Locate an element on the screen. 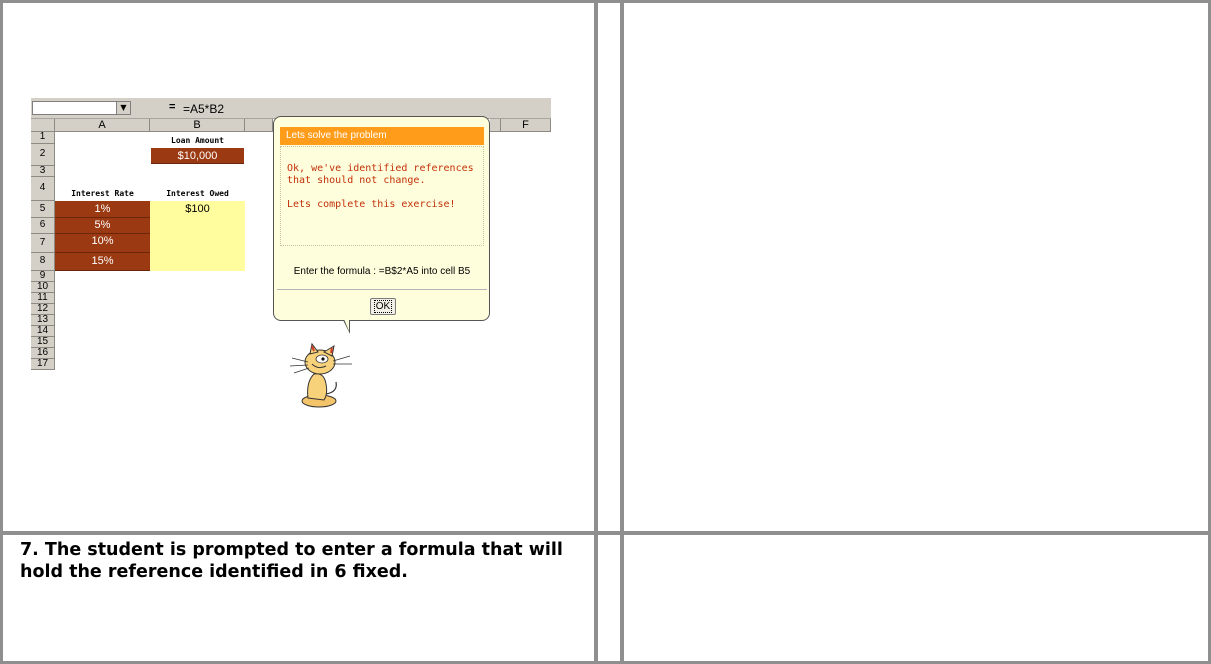 The image size is (1211, 664). row-header: 5 is located at coordinates (43, 209).